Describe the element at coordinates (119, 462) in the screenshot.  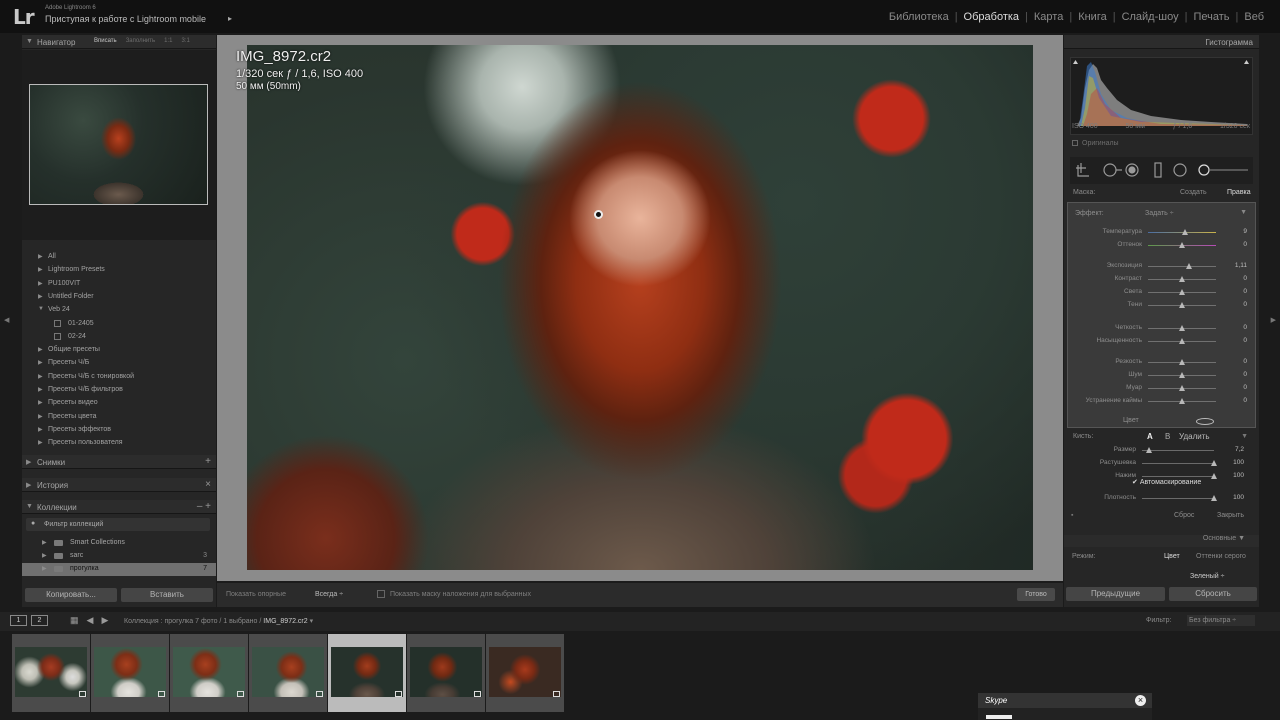
I see `snapshots-header: ▶ Снимки +` at that location.